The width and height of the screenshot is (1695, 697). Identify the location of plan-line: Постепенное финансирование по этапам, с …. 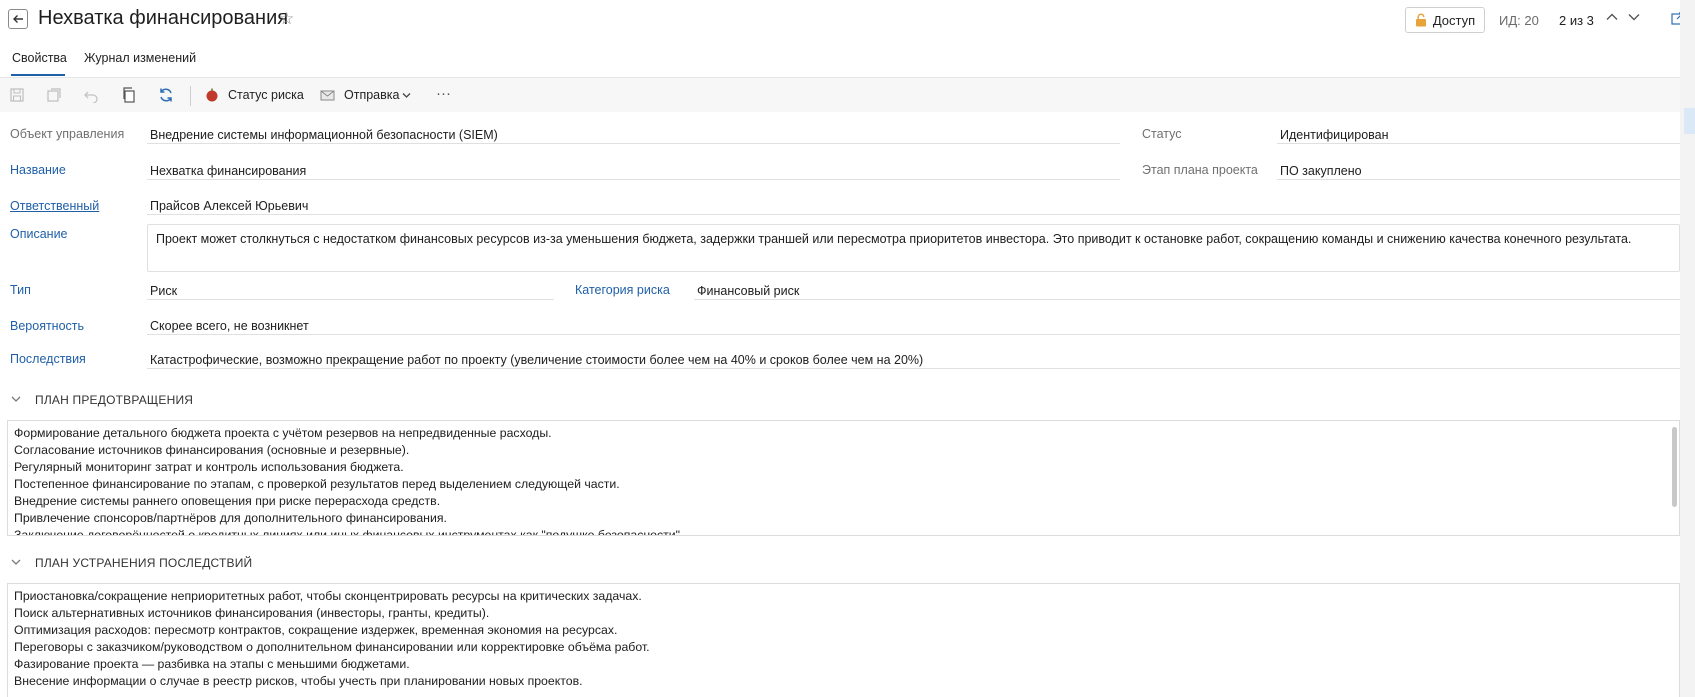
(317, 484).